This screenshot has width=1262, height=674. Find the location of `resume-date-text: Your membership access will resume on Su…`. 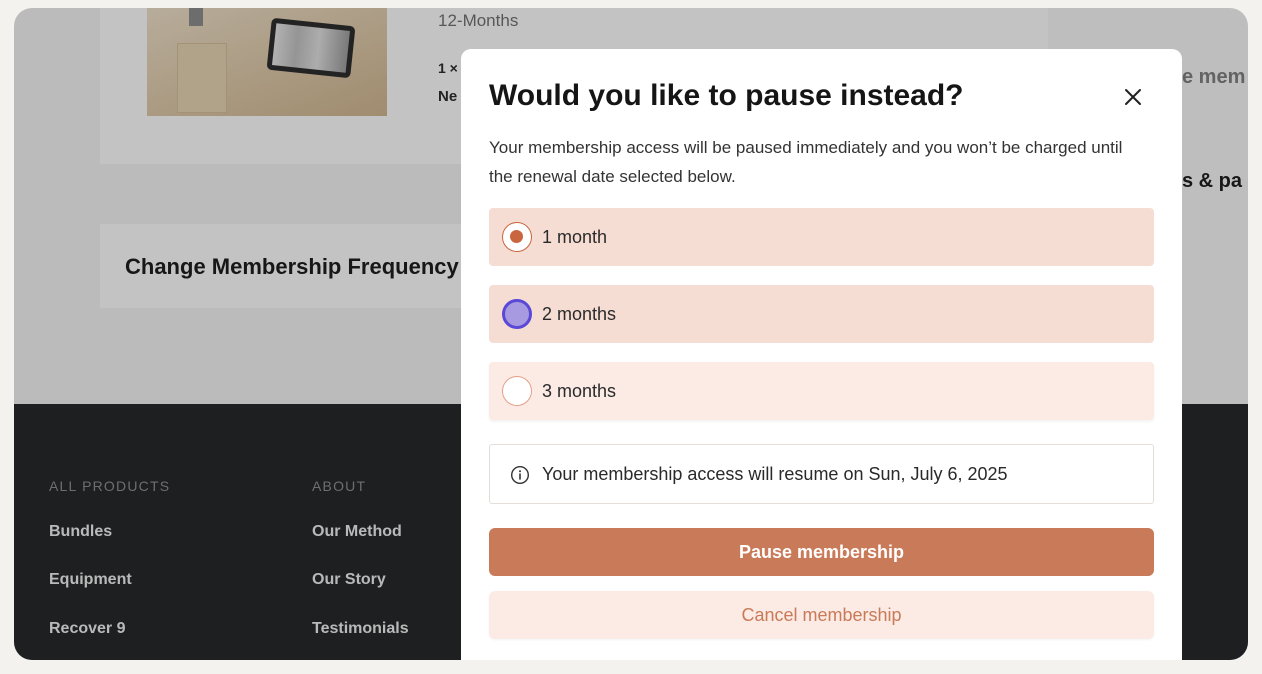

resume-date-text: Your membership access will resume on Su… is located at coordinates (775, 473).